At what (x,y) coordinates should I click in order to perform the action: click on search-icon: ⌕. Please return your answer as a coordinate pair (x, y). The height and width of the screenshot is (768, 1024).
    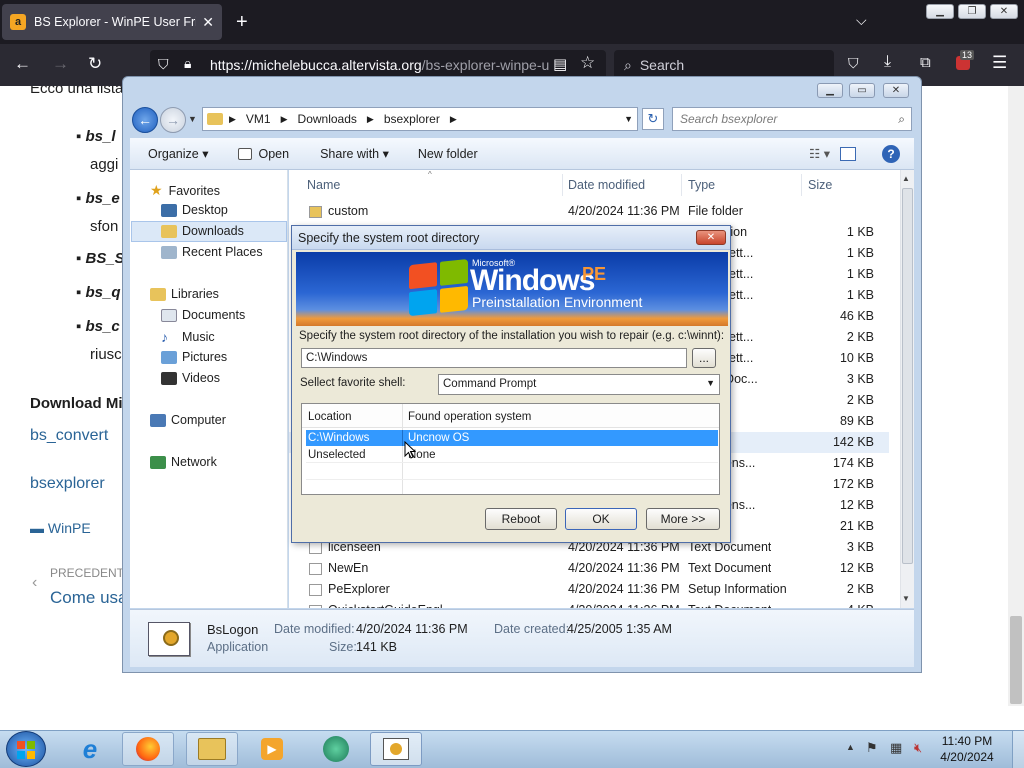
    Looking at the image, I should click on (901, 119).